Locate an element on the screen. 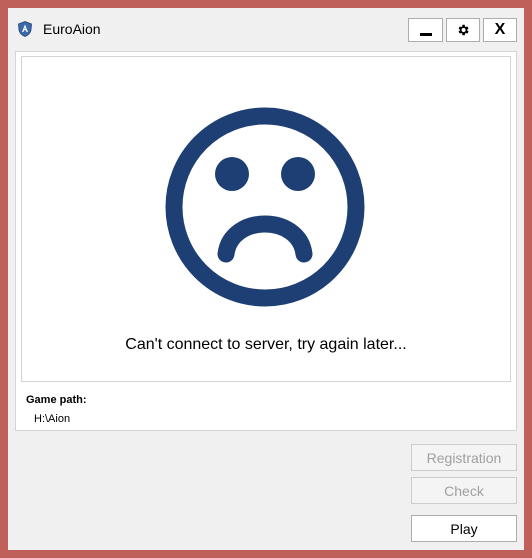 This screenshot has width=532, height=558. sad-face-icon is located at coordinates (265, 207).